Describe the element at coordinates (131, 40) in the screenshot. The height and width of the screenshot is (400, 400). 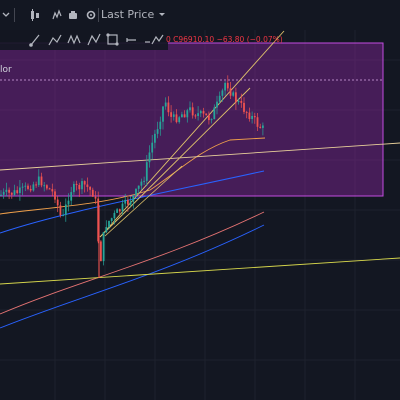
I see `ruler-icon` at that location.